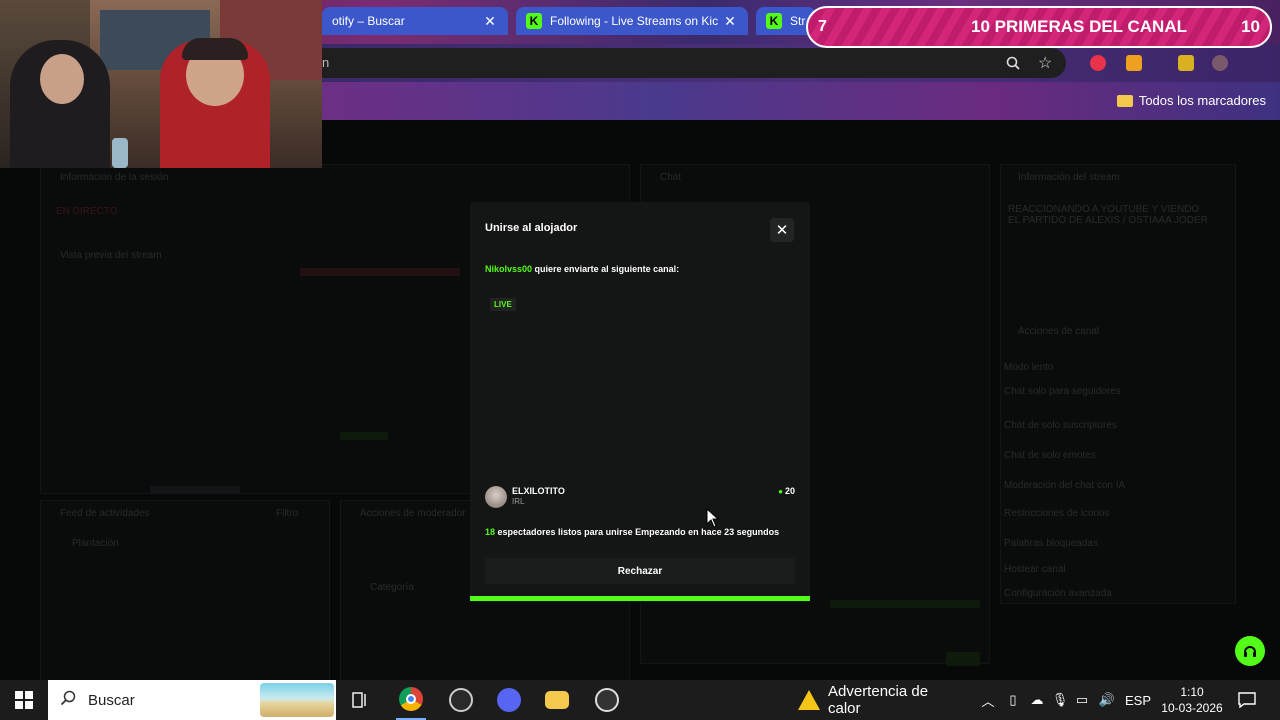  What do you see at coordinates (192, 700) in the screenshot?
I see `taskbar-search: Buscar` at bounding box center [192, 700].